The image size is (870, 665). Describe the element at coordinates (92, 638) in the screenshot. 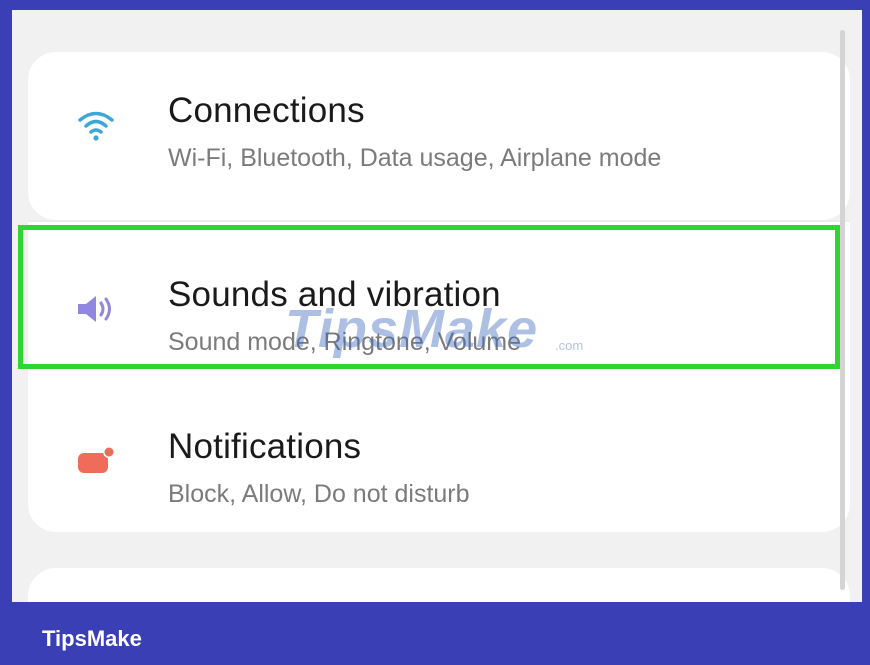

I see `brand-label: TipsMake` at that location.